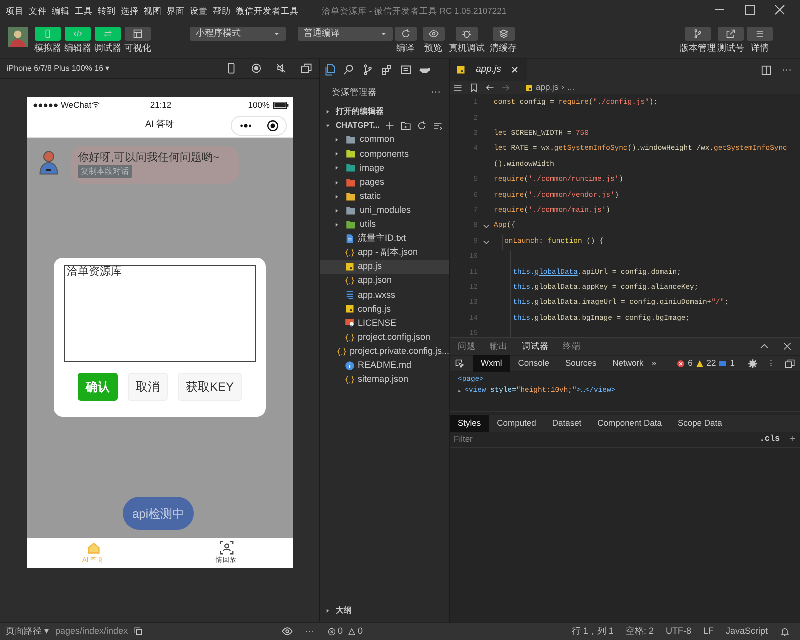 The width and height of the screenshot is (800, 640). I want to click on new-folder-icon, so click(406, 126).